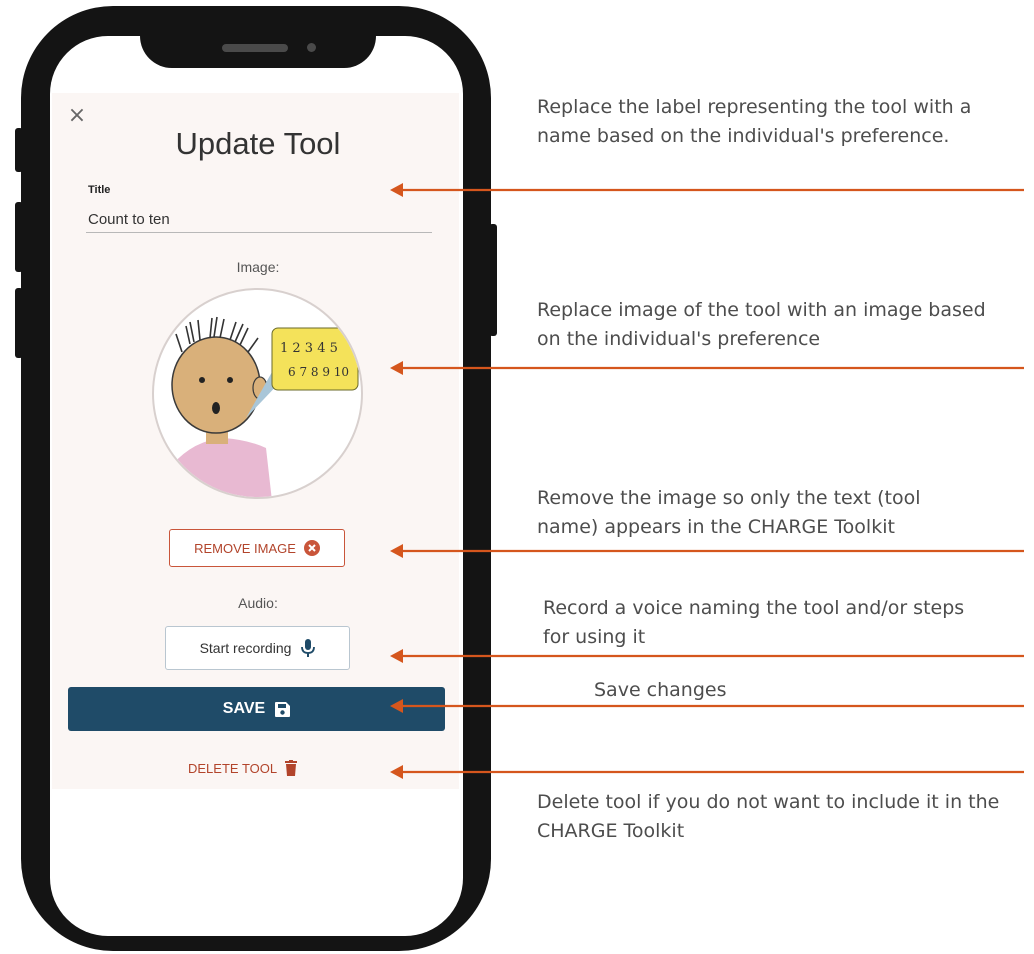 The image size is (1034, 954). I want to click on save-label: SAVE, so click(244, 708).